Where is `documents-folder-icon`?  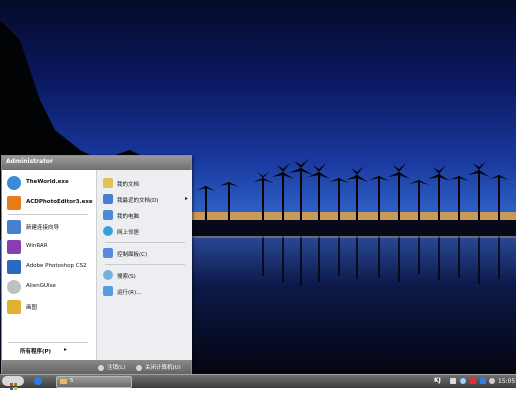 documents-folder-icon is located at coordinates (108, 183).